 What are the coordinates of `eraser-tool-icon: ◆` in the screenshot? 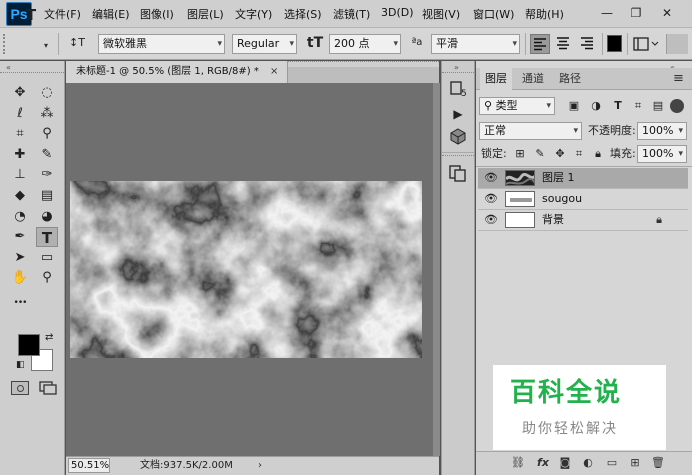 It's located at (20, 196).